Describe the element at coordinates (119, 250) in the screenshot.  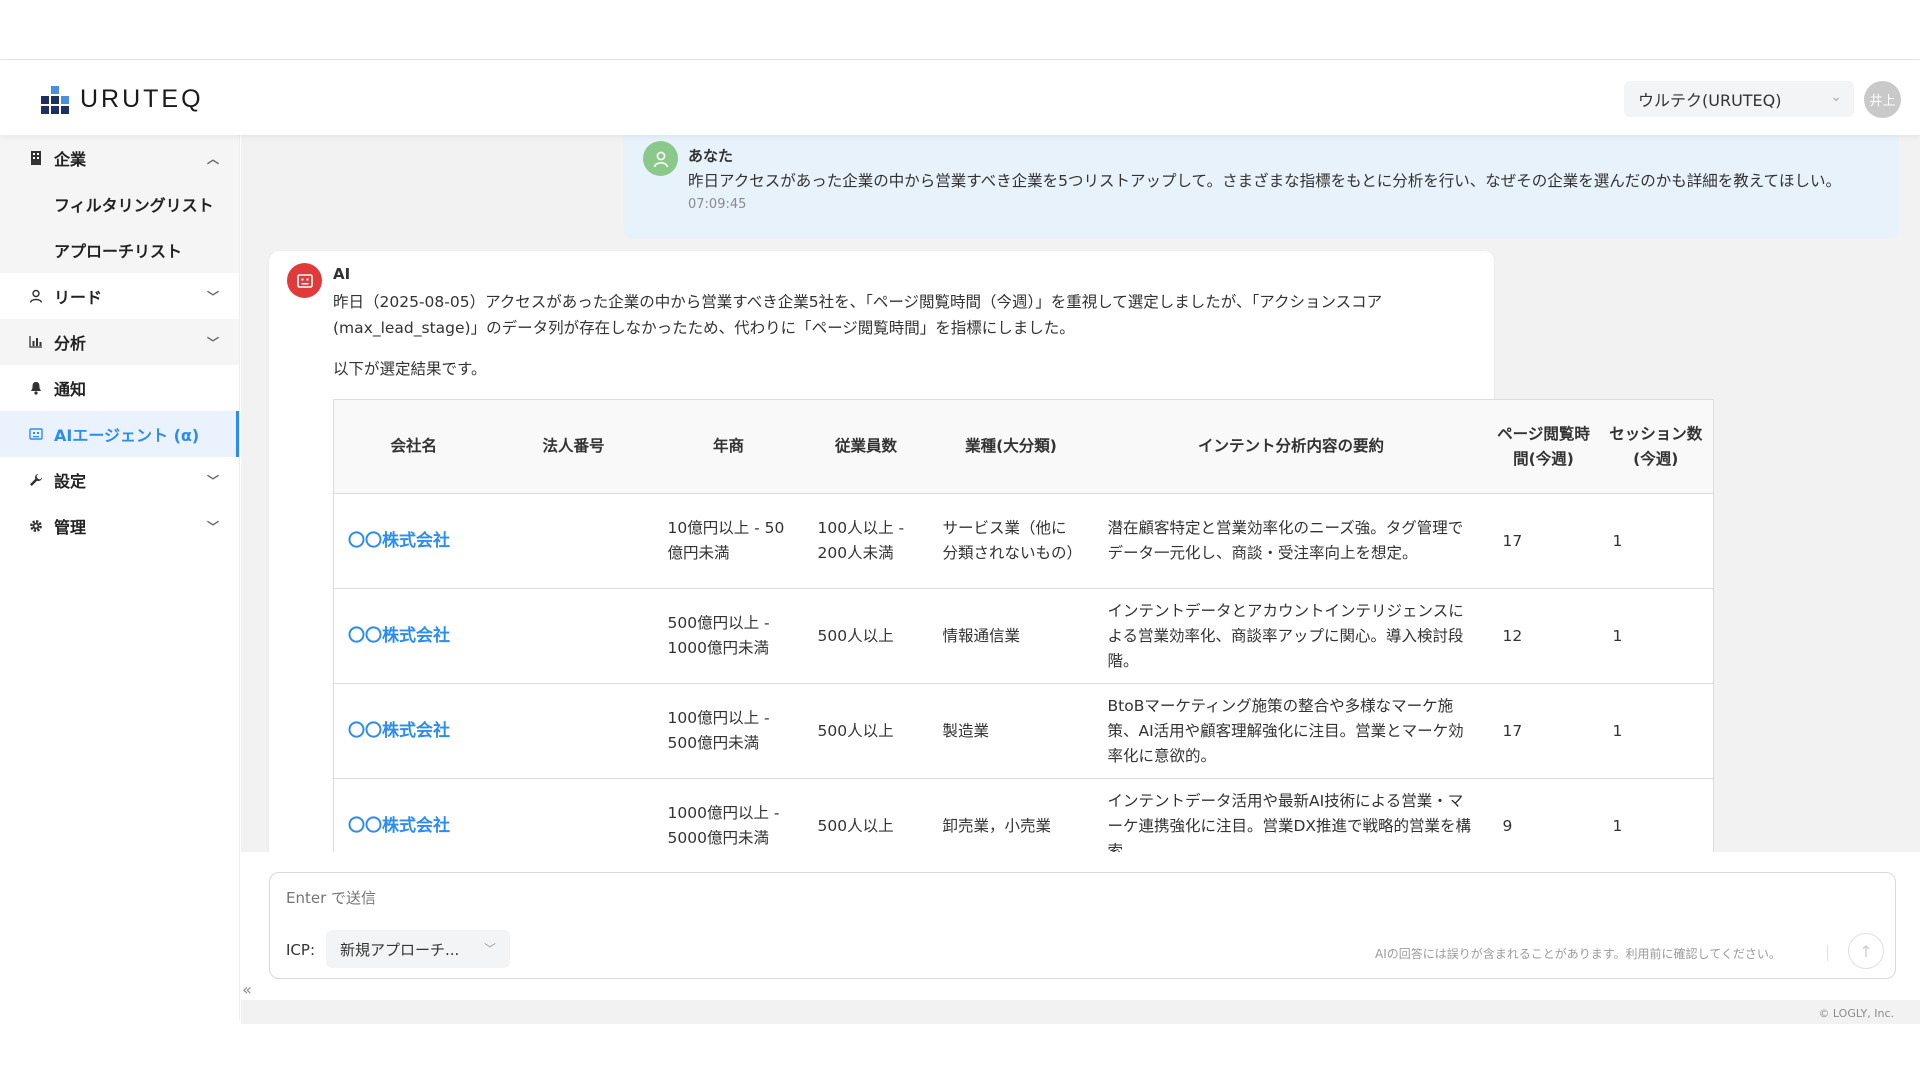
I see `sidebar-subitem-approach-list: アプローチリスト` at that location.